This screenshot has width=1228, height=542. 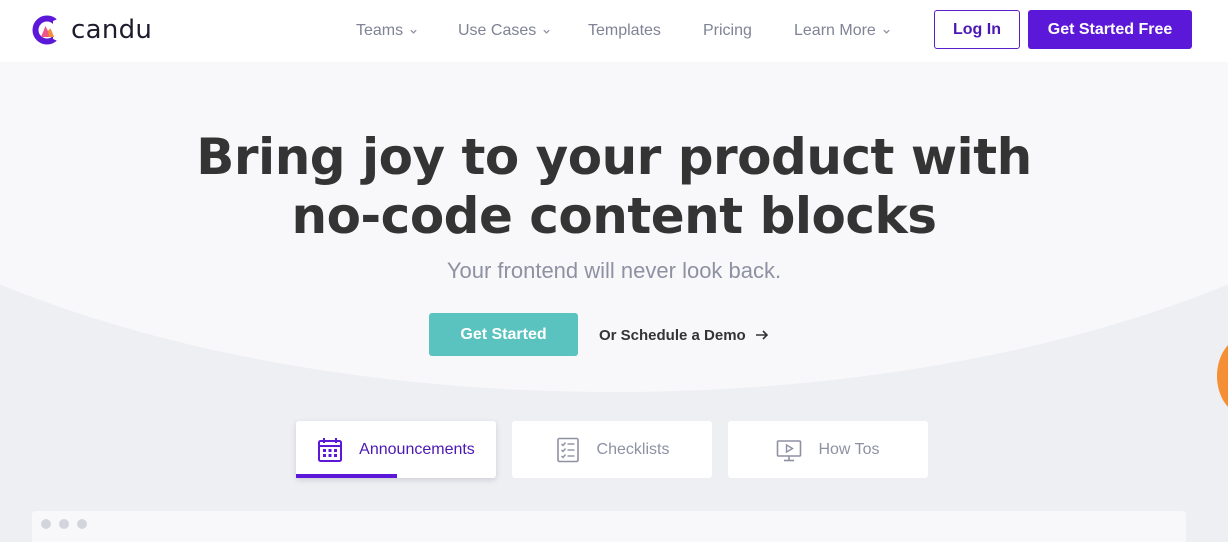 What do you see at coordinates (633, 449) in the screenshot?
I see `tab-checklists-label: Checklists` at bounding box center [633, 449].